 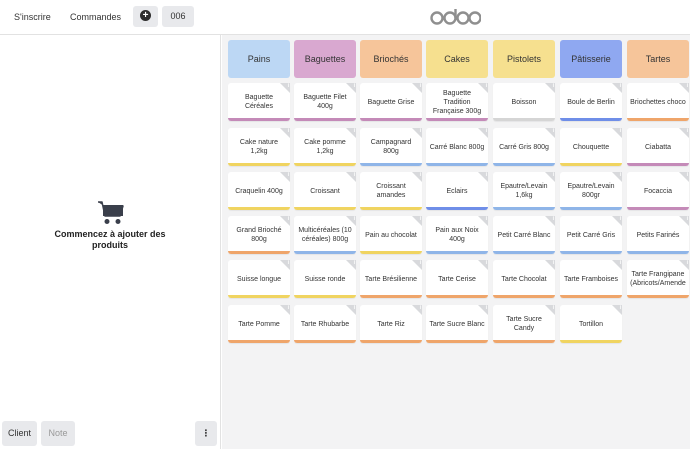 What do you see at coordinates (524, 59) in the screenshot?
I see `category-pistolets: Pistolets` at bounding box center [524, 59].